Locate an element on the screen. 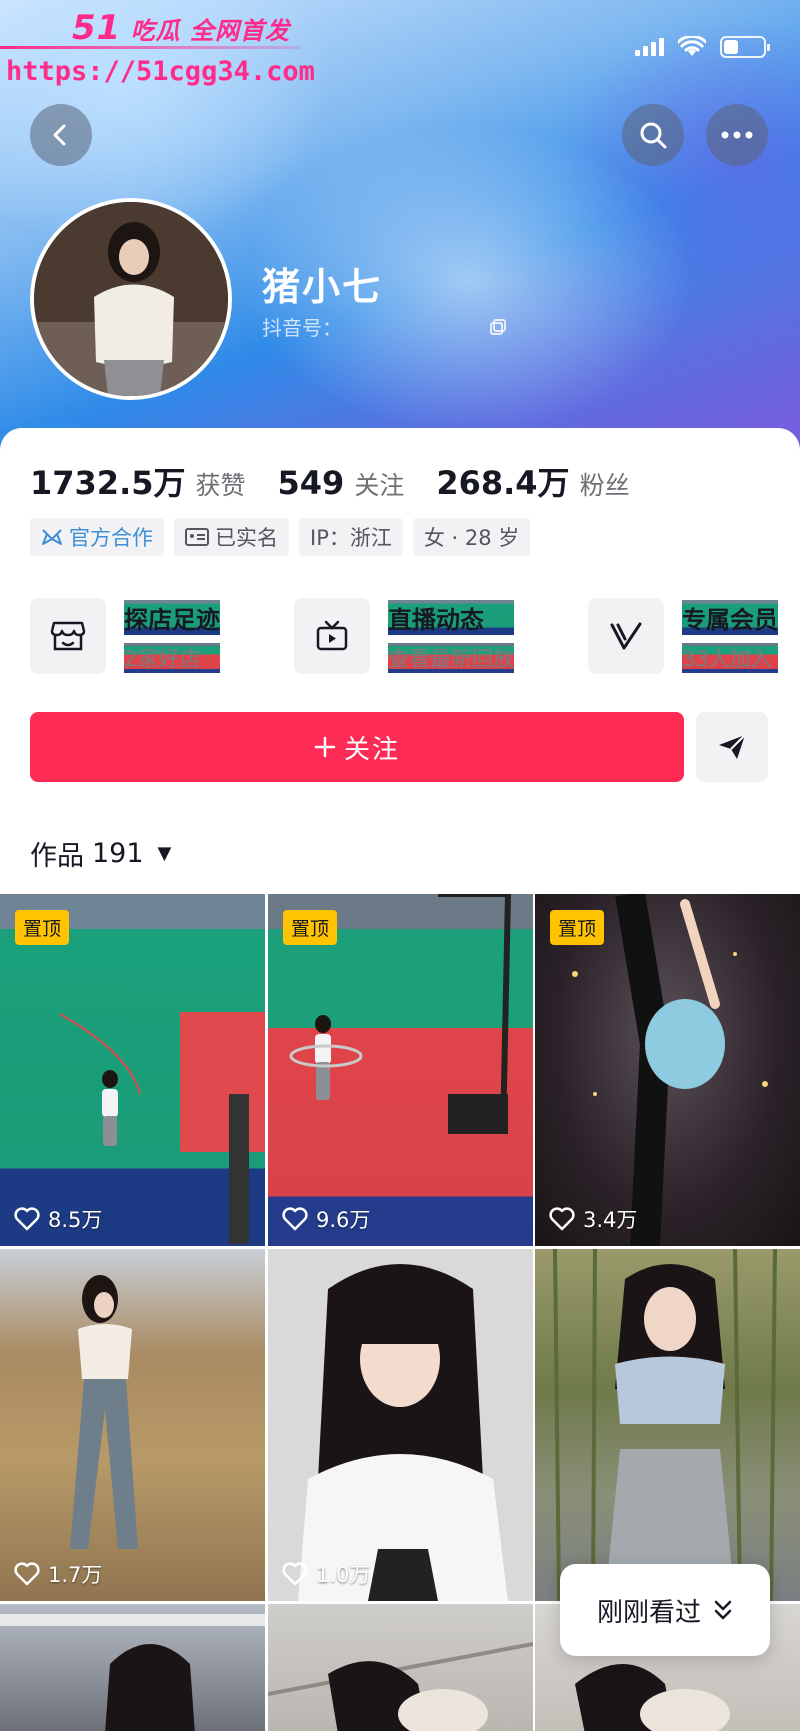  stat-followers-value: 268.4万 is located at coordinates (503, 483).